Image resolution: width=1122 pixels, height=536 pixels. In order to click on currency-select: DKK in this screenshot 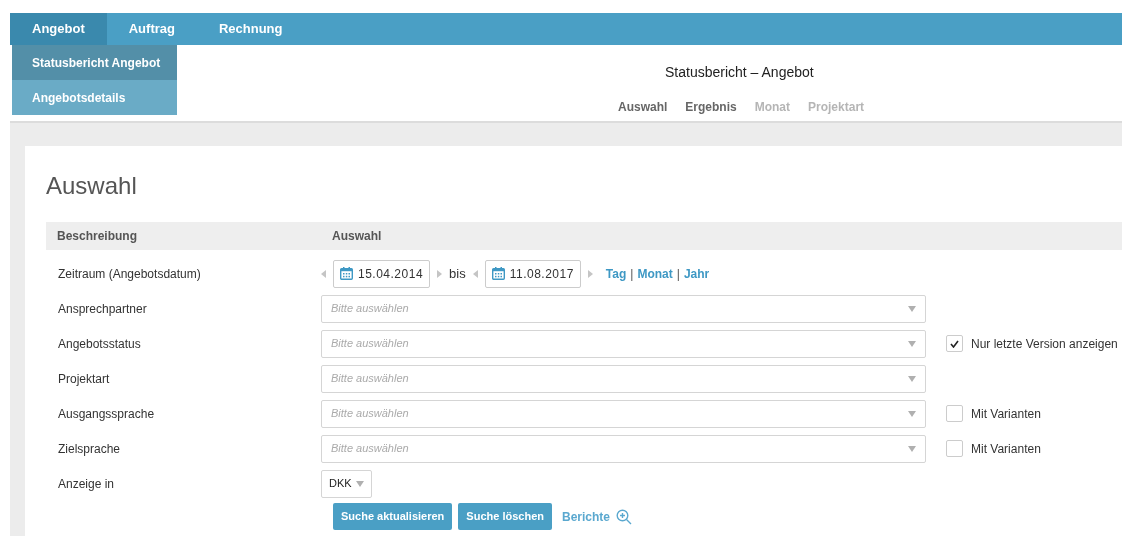, I will do `click(346, 483)`.